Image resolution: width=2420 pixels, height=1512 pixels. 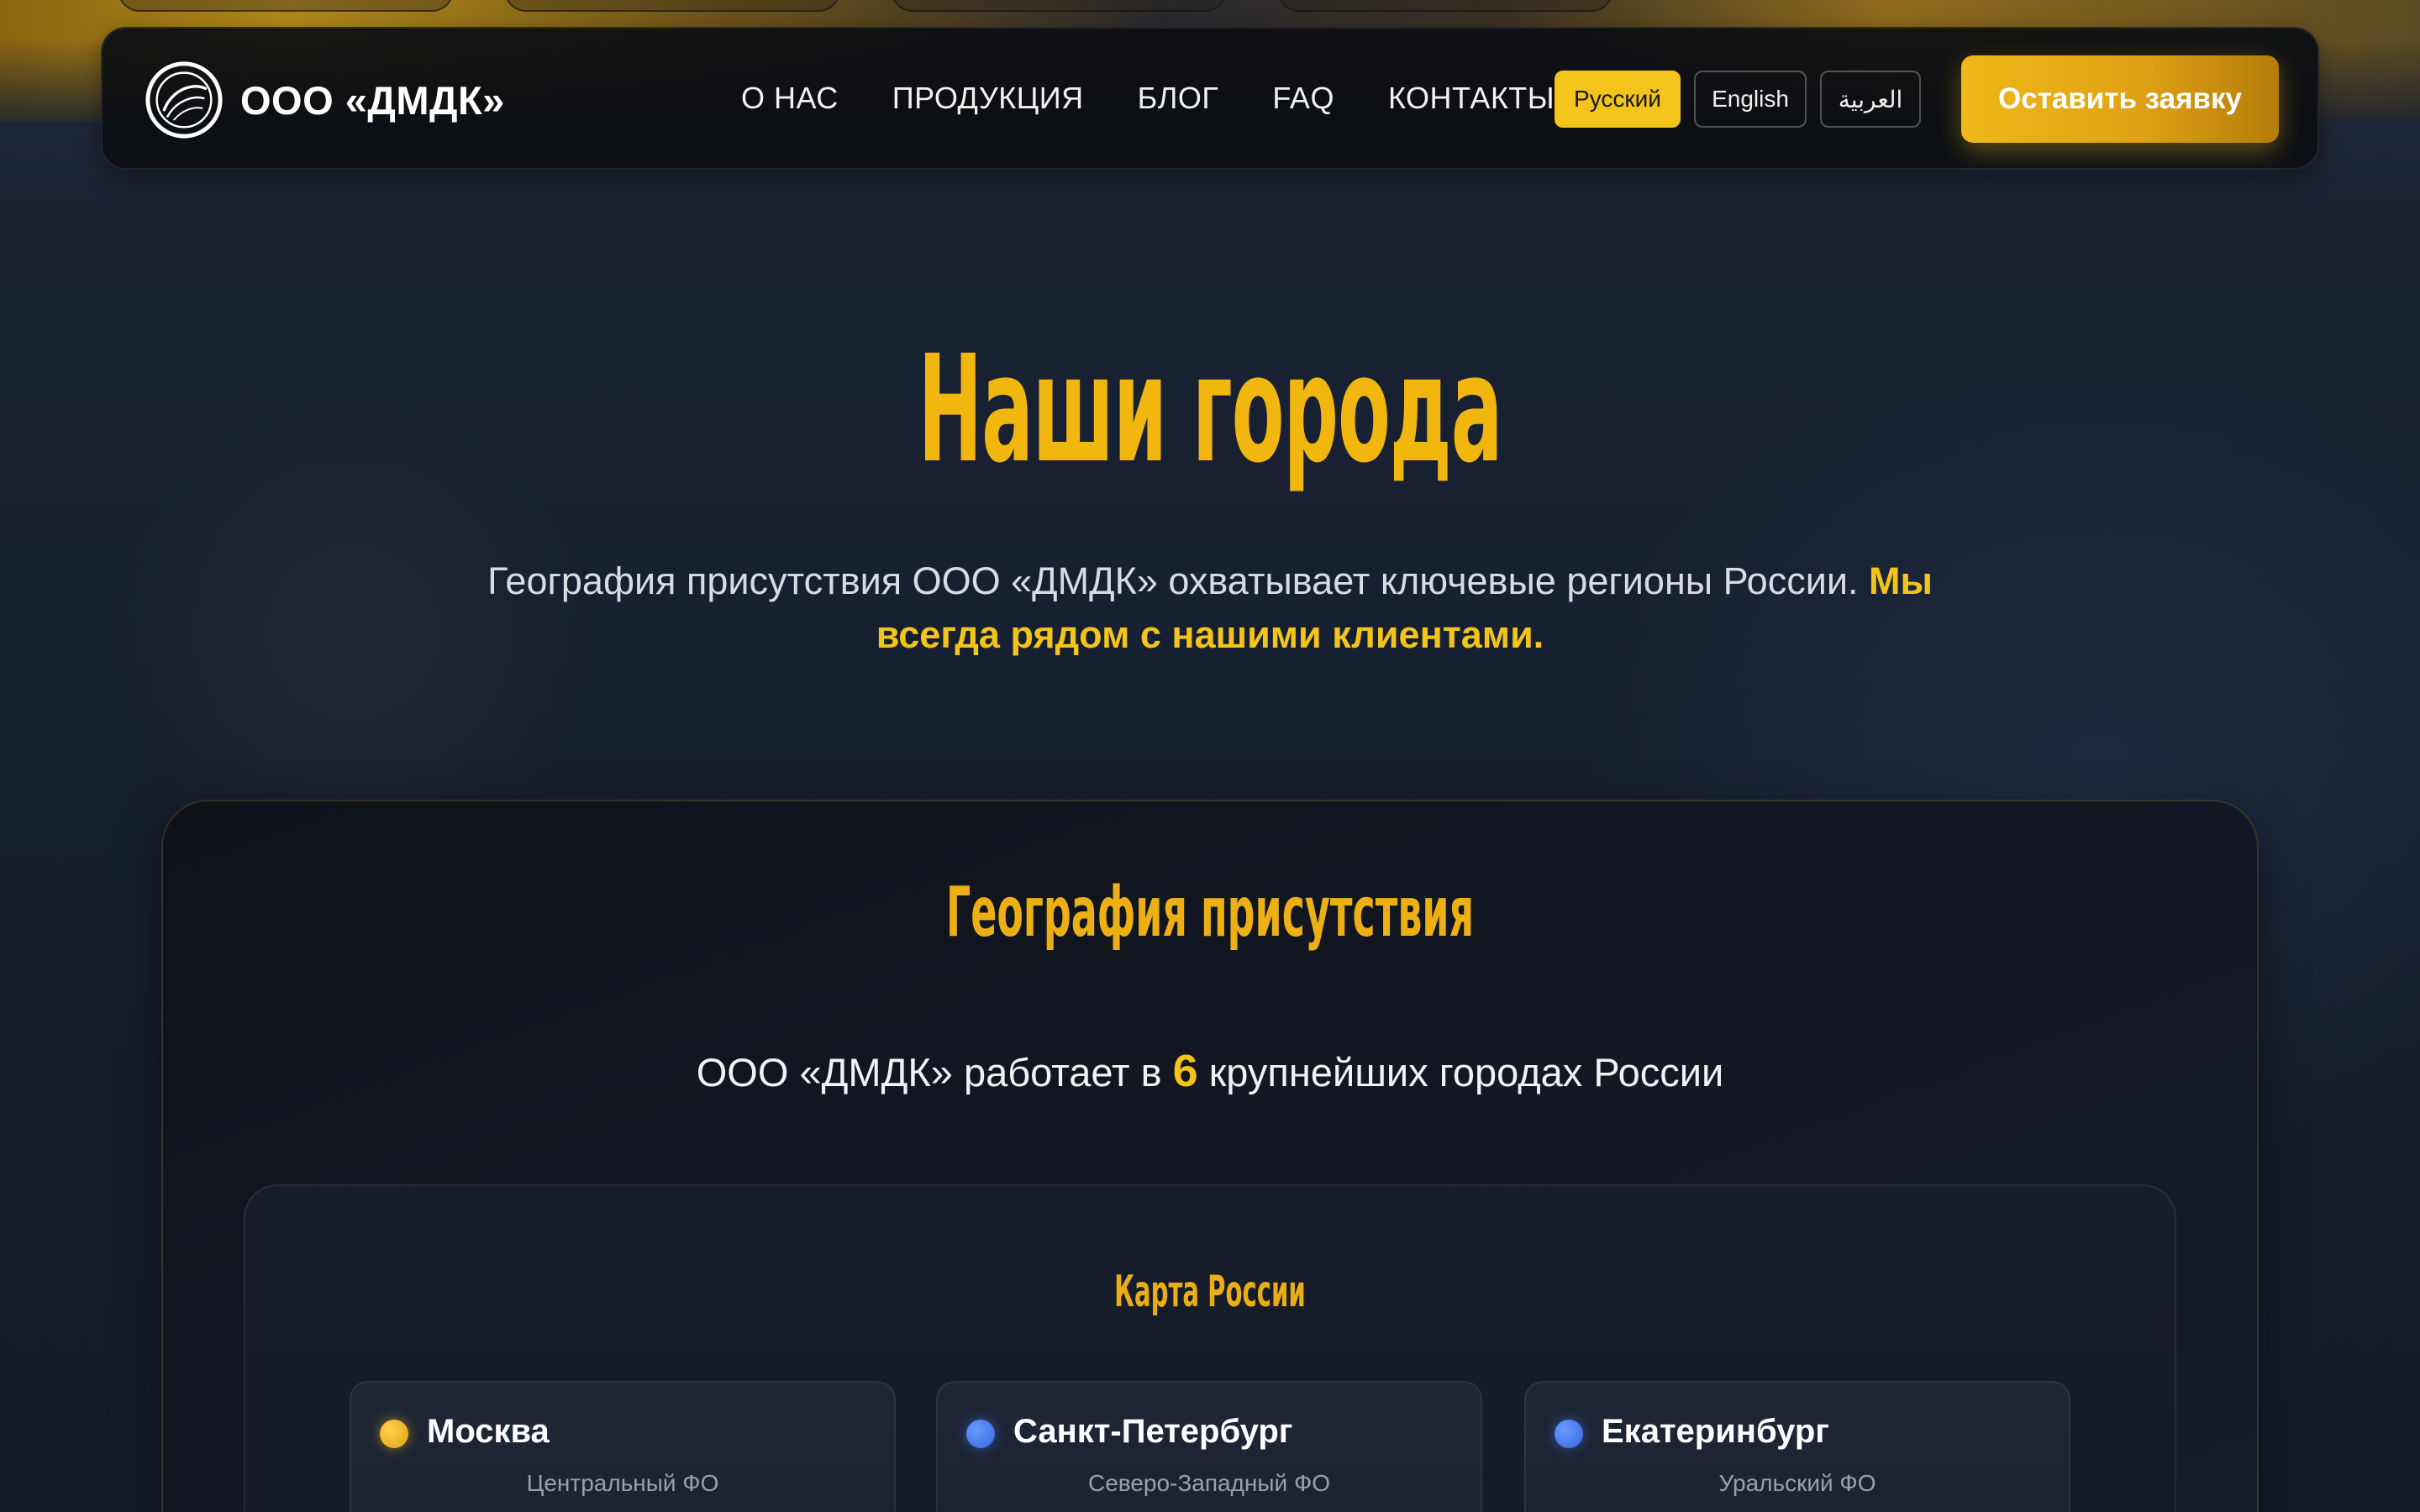 What do you see at coordinates (1210, 913) in the screenshot?
I see `geography-title: География присутствия` at bounding box center [1210, 913].